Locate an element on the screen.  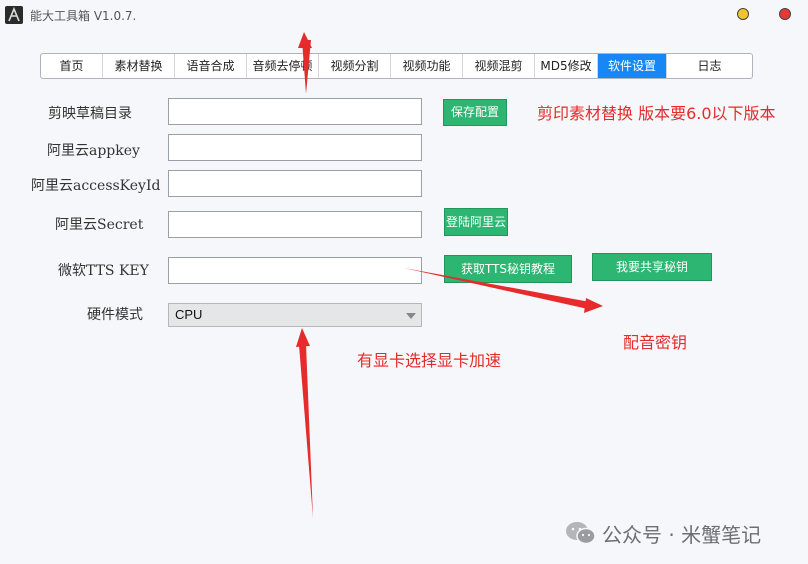
watermark-text: 公众号 · 米蟹笔记 is located at coordinates (682, 535).